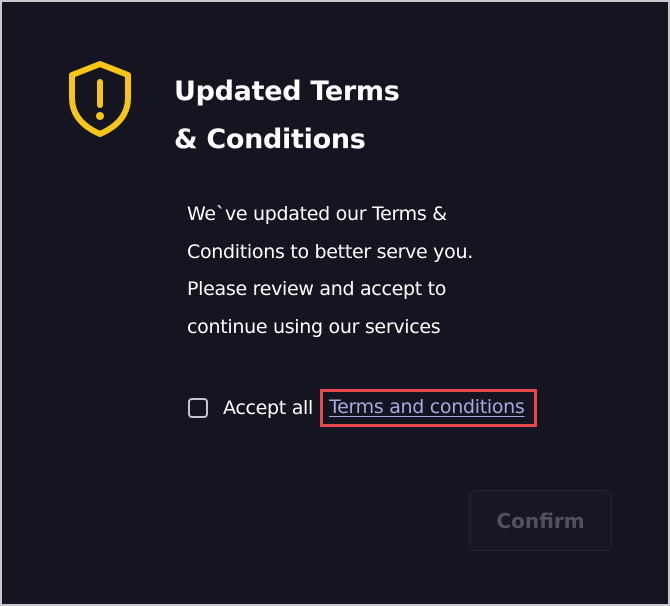 This screenshot has height=606, width=670. What do you see at coordinates (540, 520) in the screenshot?
I see `confirm-button: Confirm` at bounding box center [540, 520].